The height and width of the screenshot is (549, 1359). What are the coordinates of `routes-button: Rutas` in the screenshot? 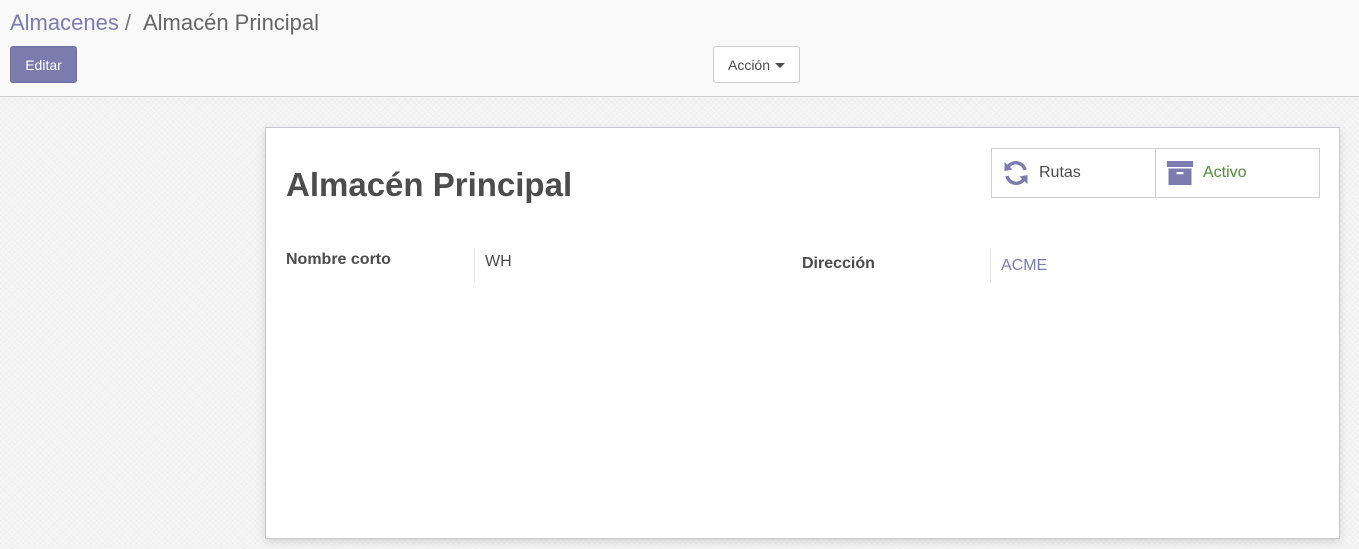 It's located at (1073, 173).